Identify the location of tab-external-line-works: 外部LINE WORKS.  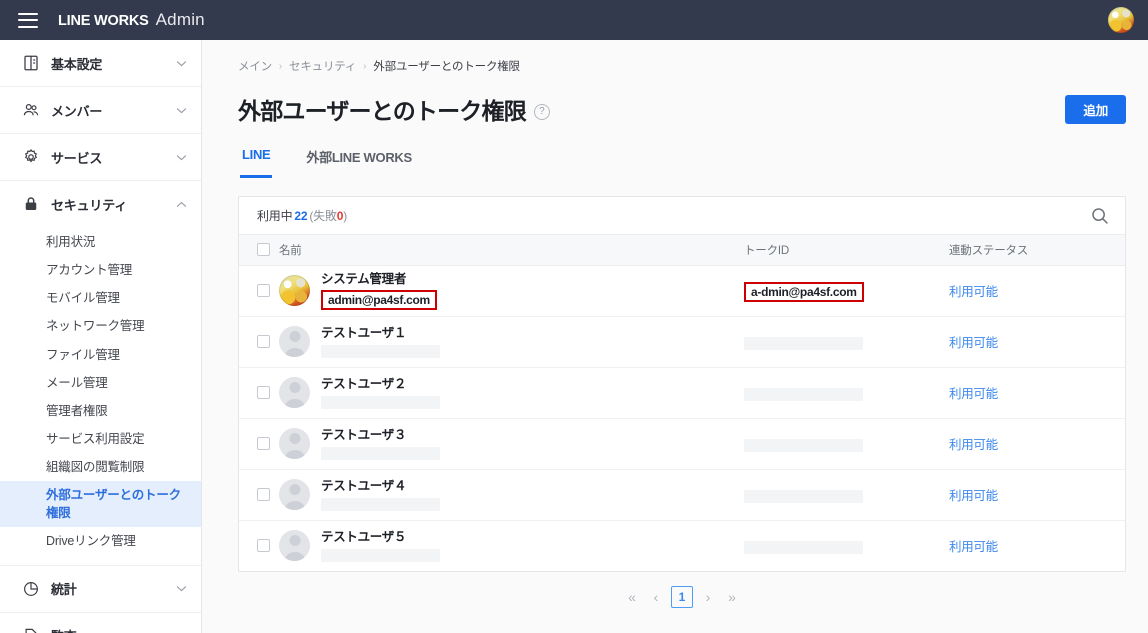
(358, 162).